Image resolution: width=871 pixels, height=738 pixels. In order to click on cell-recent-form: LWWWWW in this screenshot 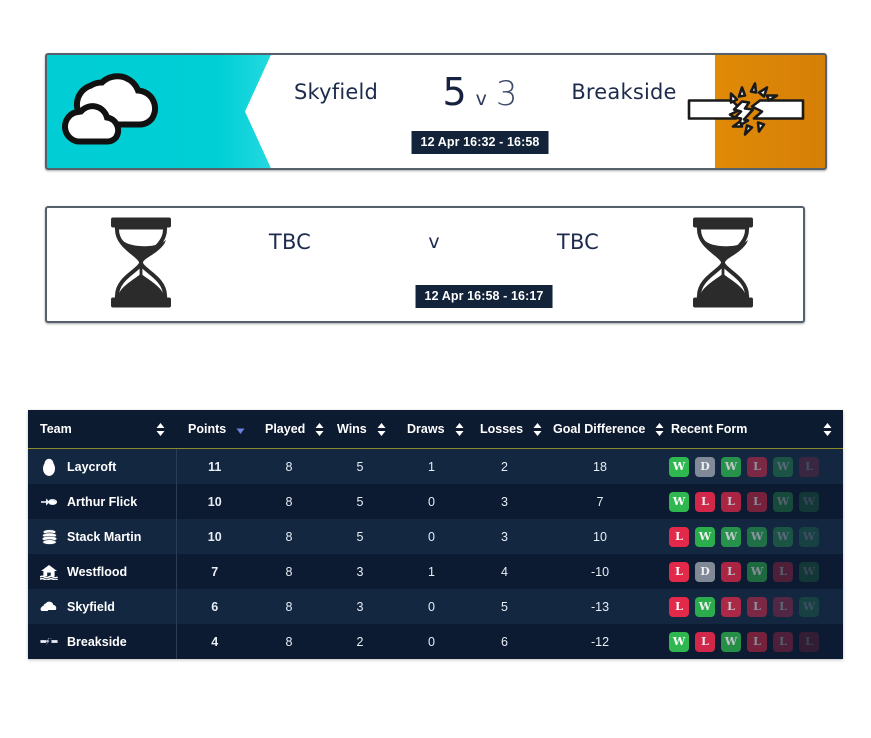, I will do `click(751, 536)`.